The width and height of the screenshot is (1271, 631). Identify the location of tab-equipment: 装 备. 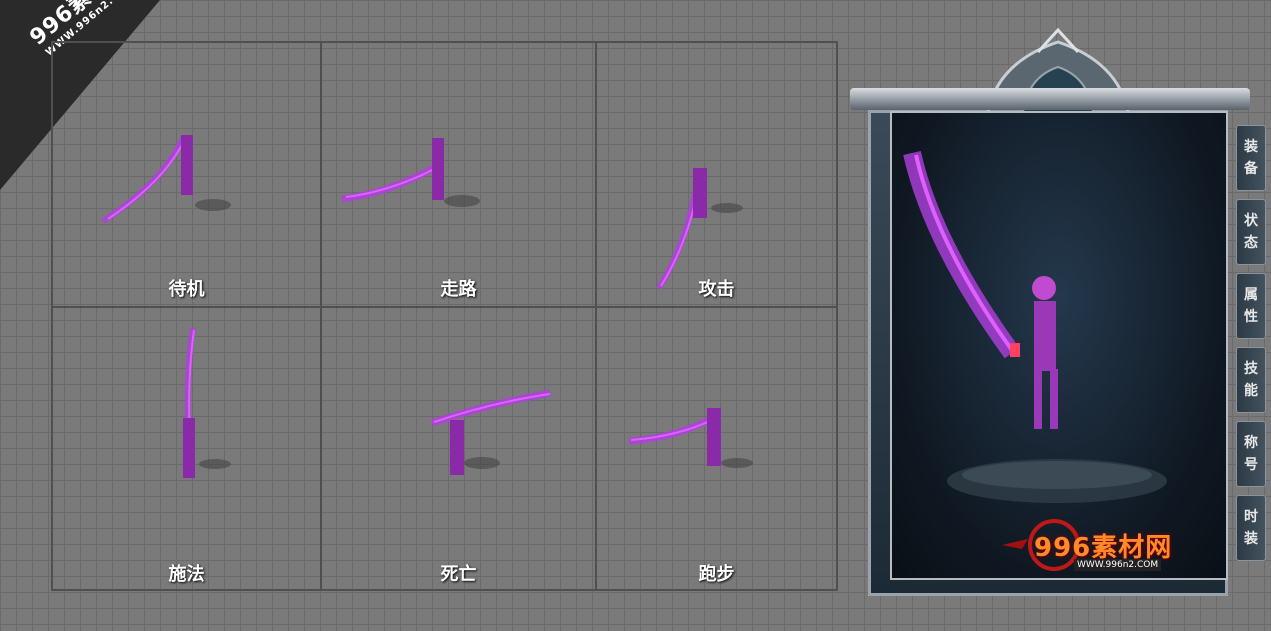
(1251, 158).